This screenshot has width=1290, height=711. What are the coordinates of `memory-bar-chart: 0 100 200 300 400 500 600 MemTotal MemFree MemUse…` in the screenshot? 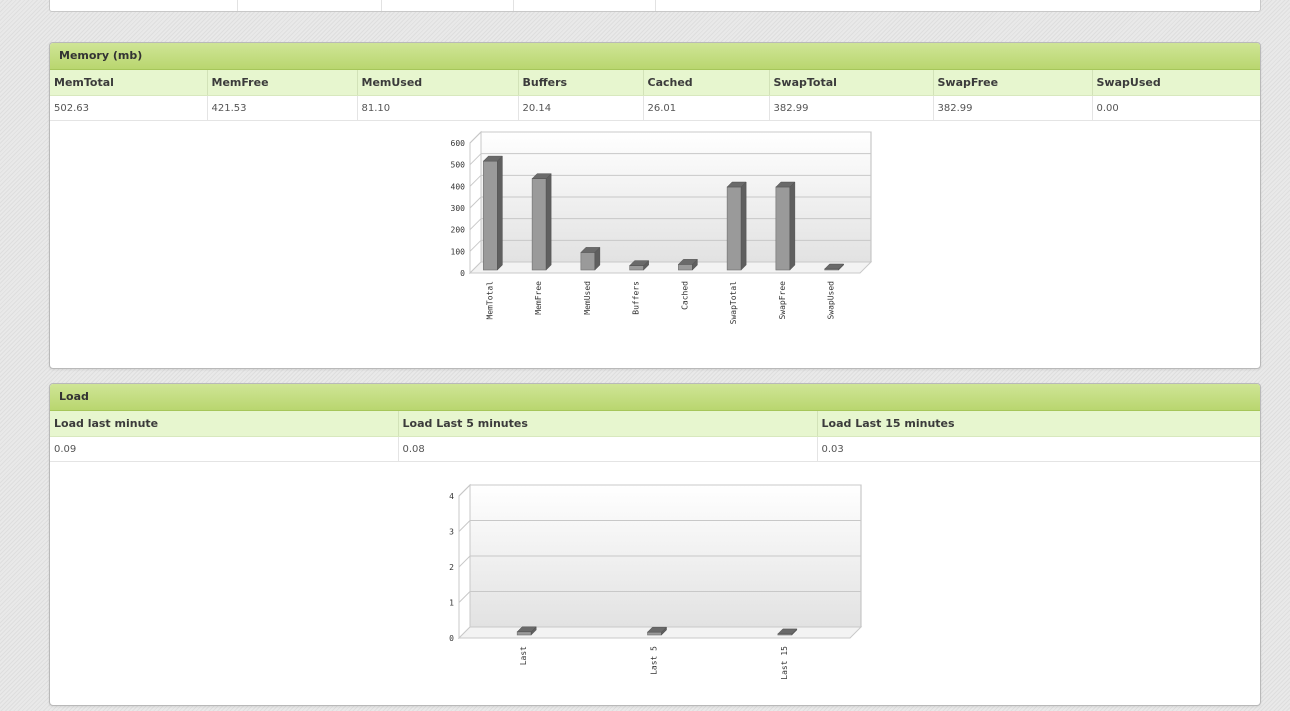 It's located at (662, 227).